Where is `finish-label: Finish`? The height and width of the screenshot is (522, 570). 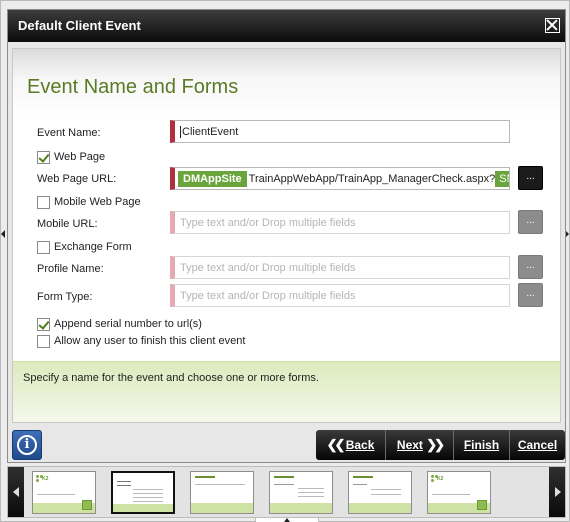
finish-label: Finish is located at coordinates (481, 445).